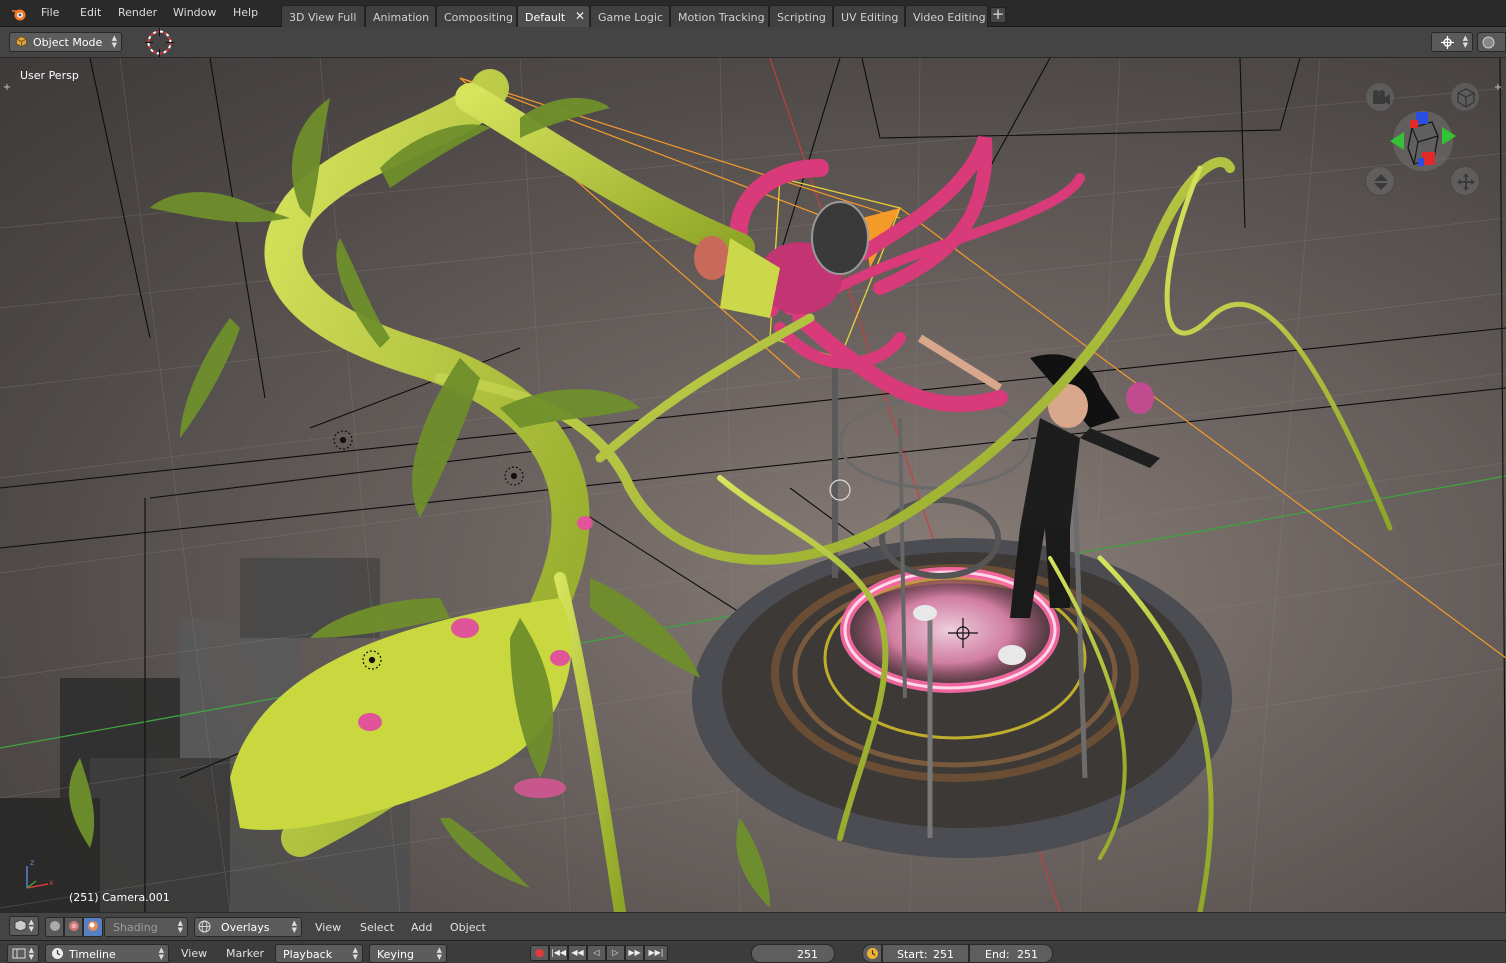 This screenshot has height=963, width=1506. Describe the element at coordinates (194, 953) in the screenshot. I see `timeline-menu-view: View` at that location.